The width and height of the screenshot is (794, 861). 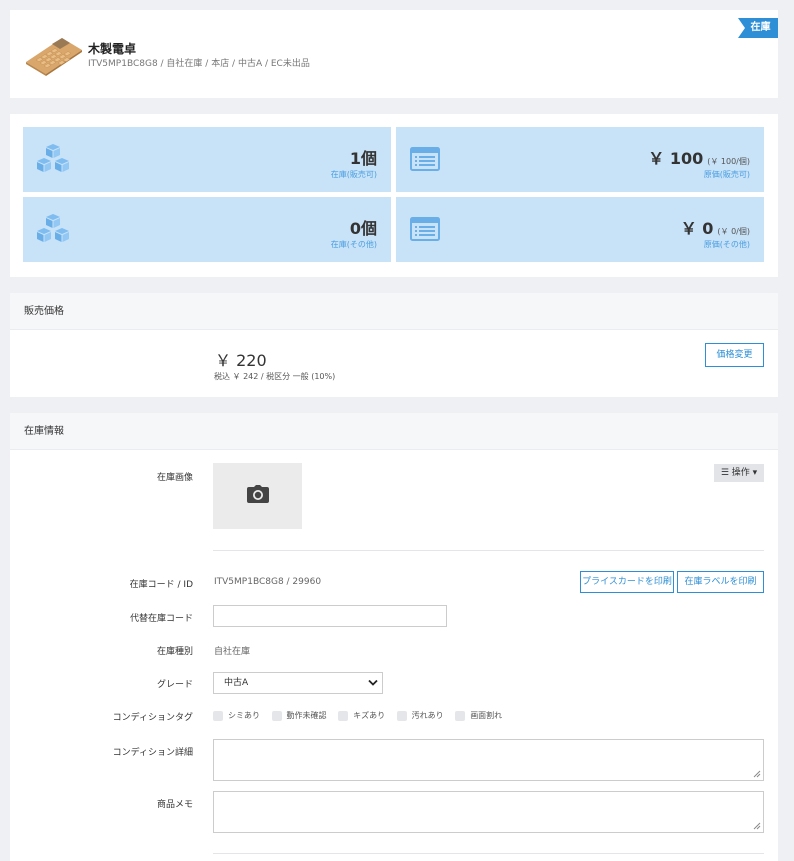 I want to click on stock-type-label: 在庫種別, so click(x=174, y=652).